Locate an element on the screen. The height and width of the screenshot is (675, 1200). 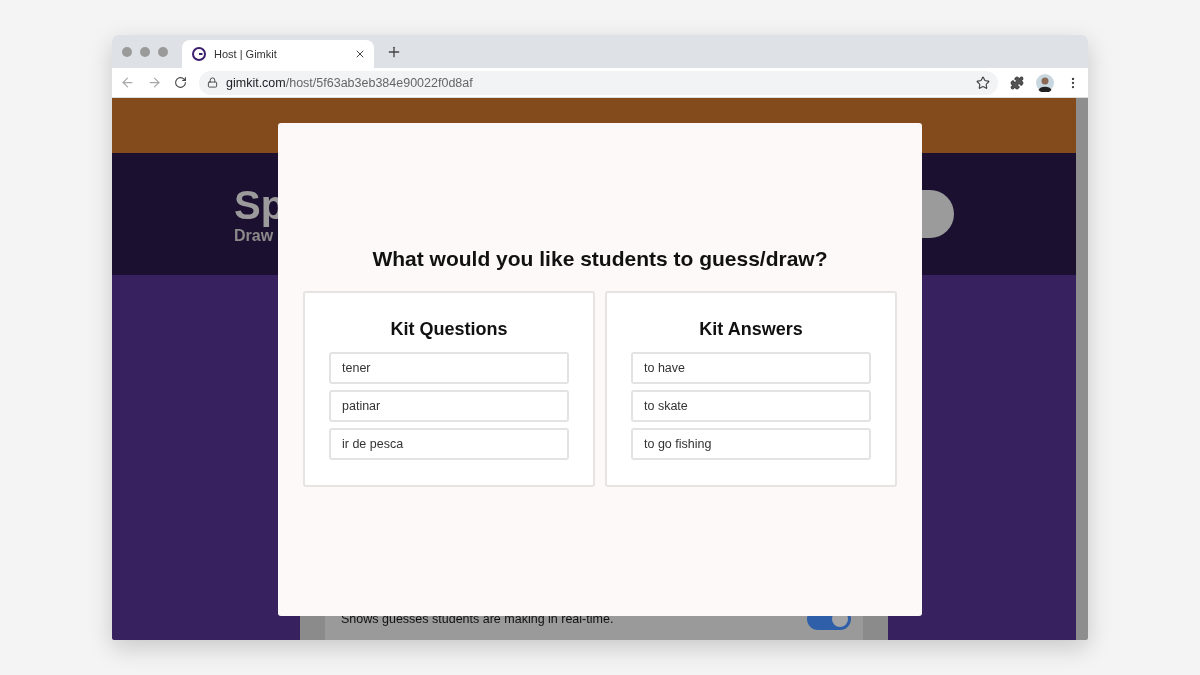
star-icon is located at coordinates (983, 82).